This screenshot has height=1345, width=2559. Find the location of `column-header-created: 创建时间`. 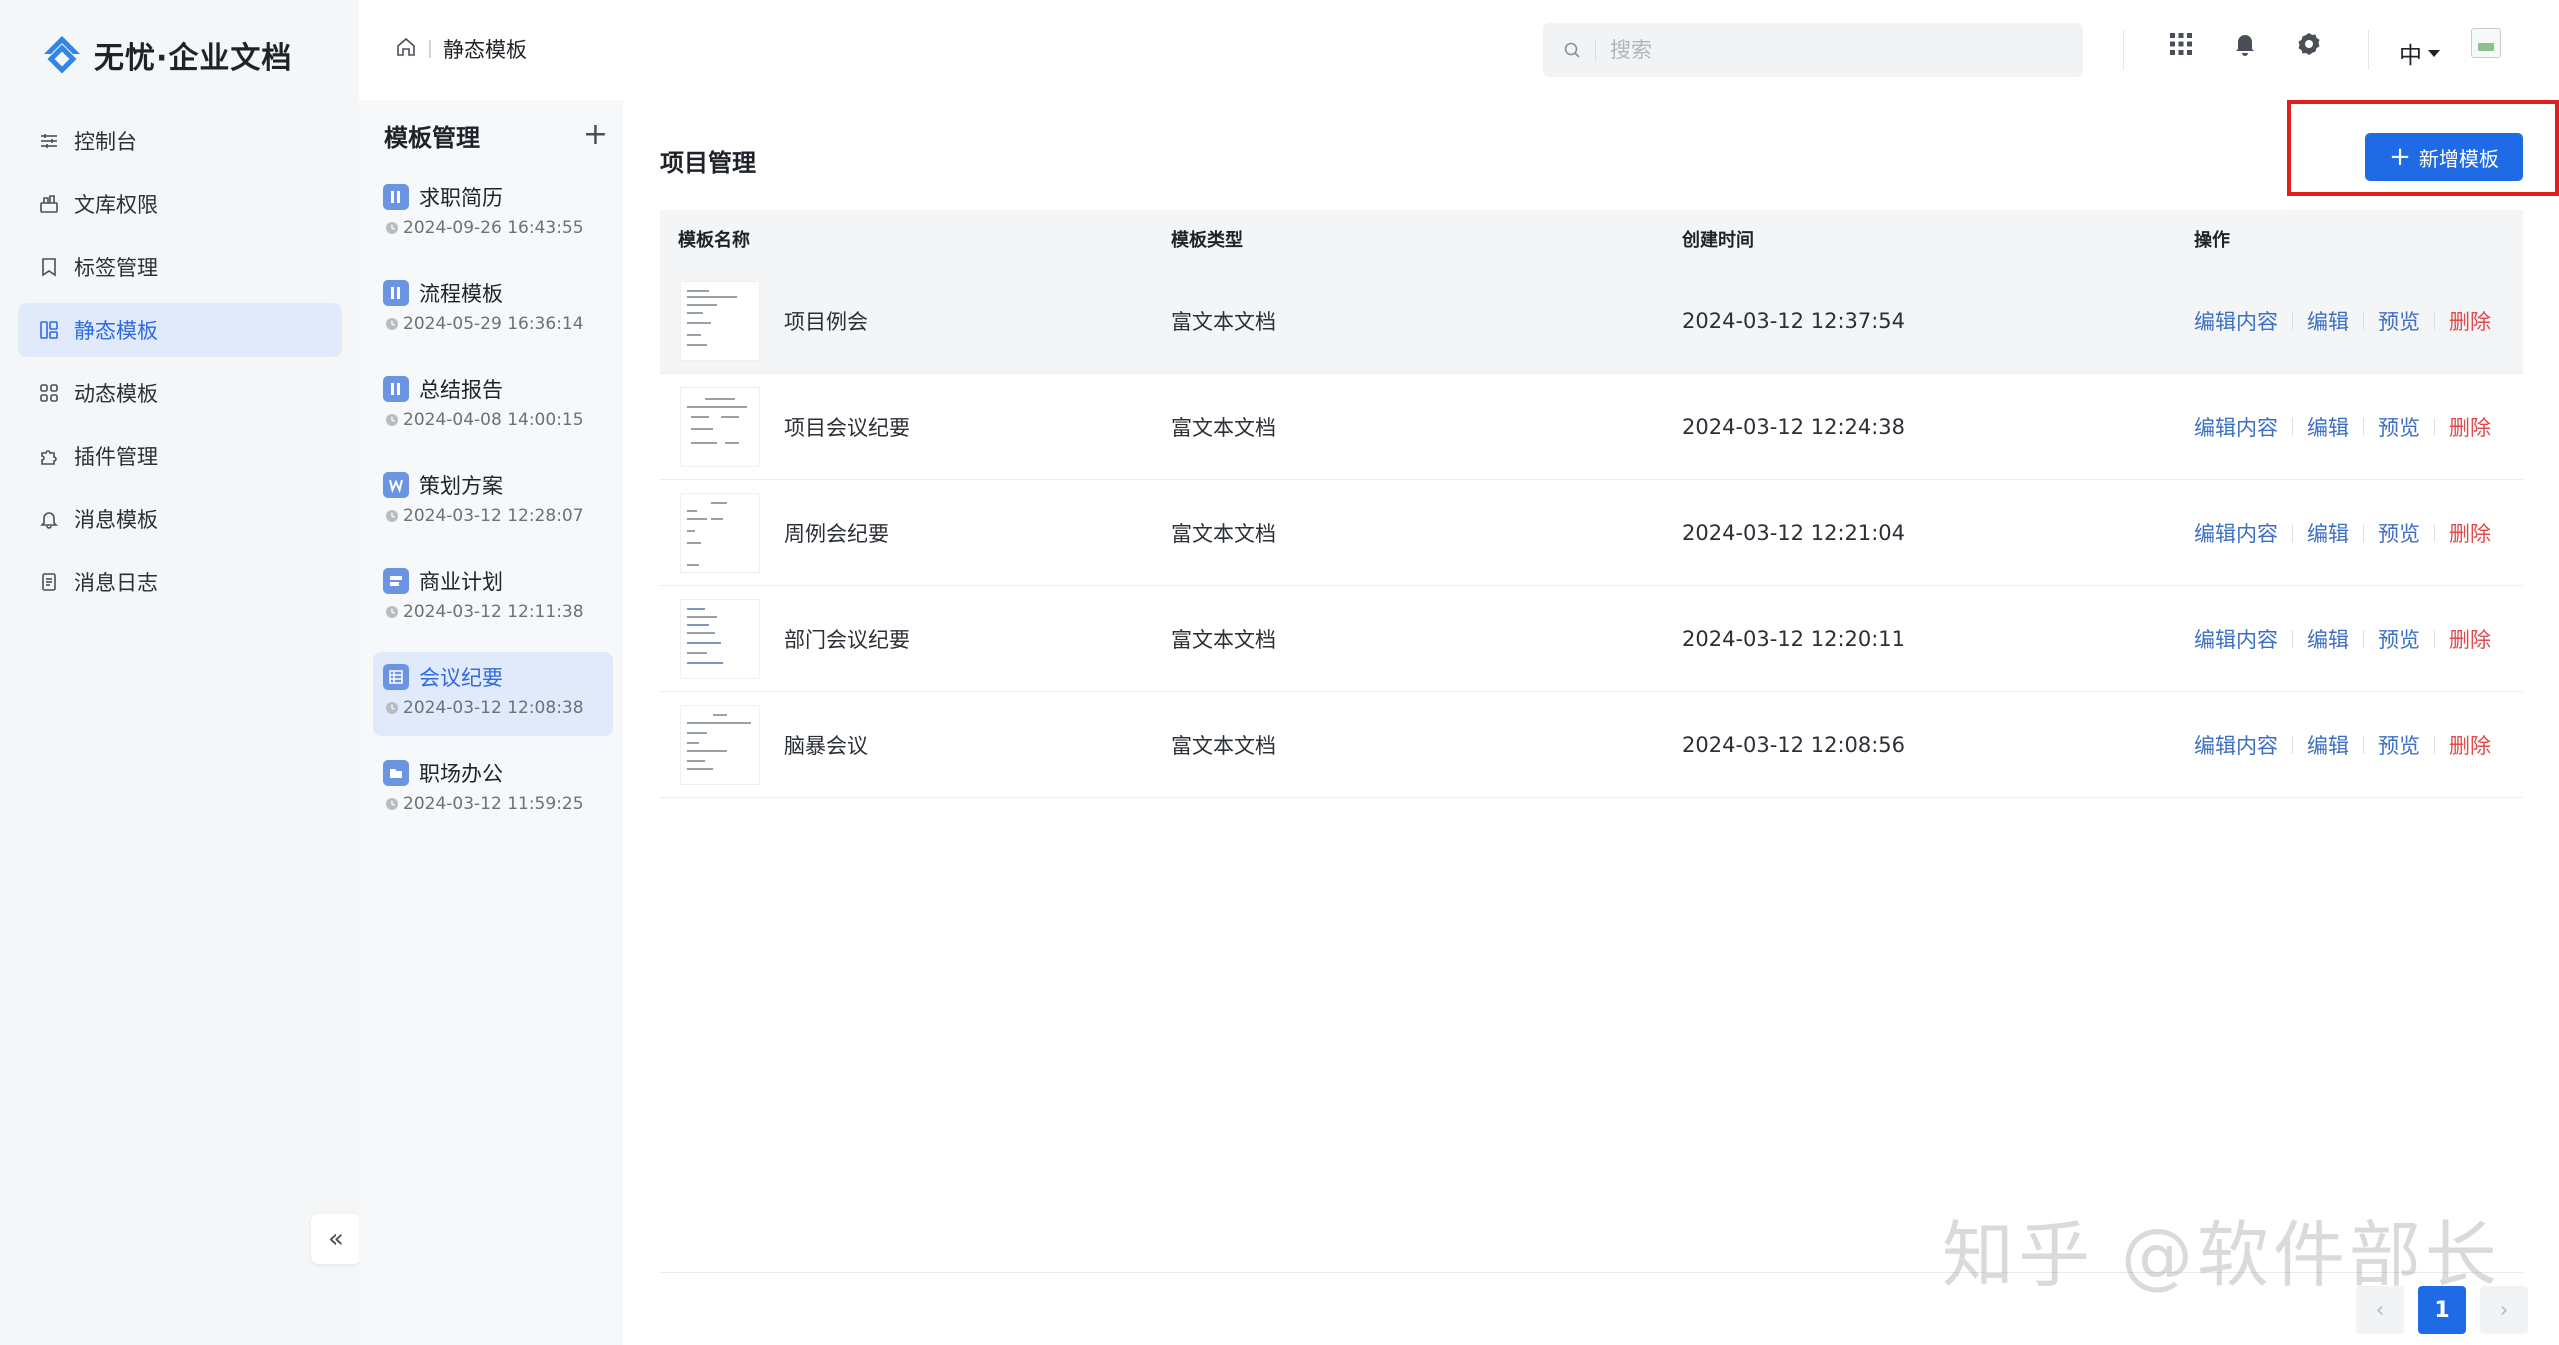

column-header-created: 创建时间 is located at coordinates (1718, 240).